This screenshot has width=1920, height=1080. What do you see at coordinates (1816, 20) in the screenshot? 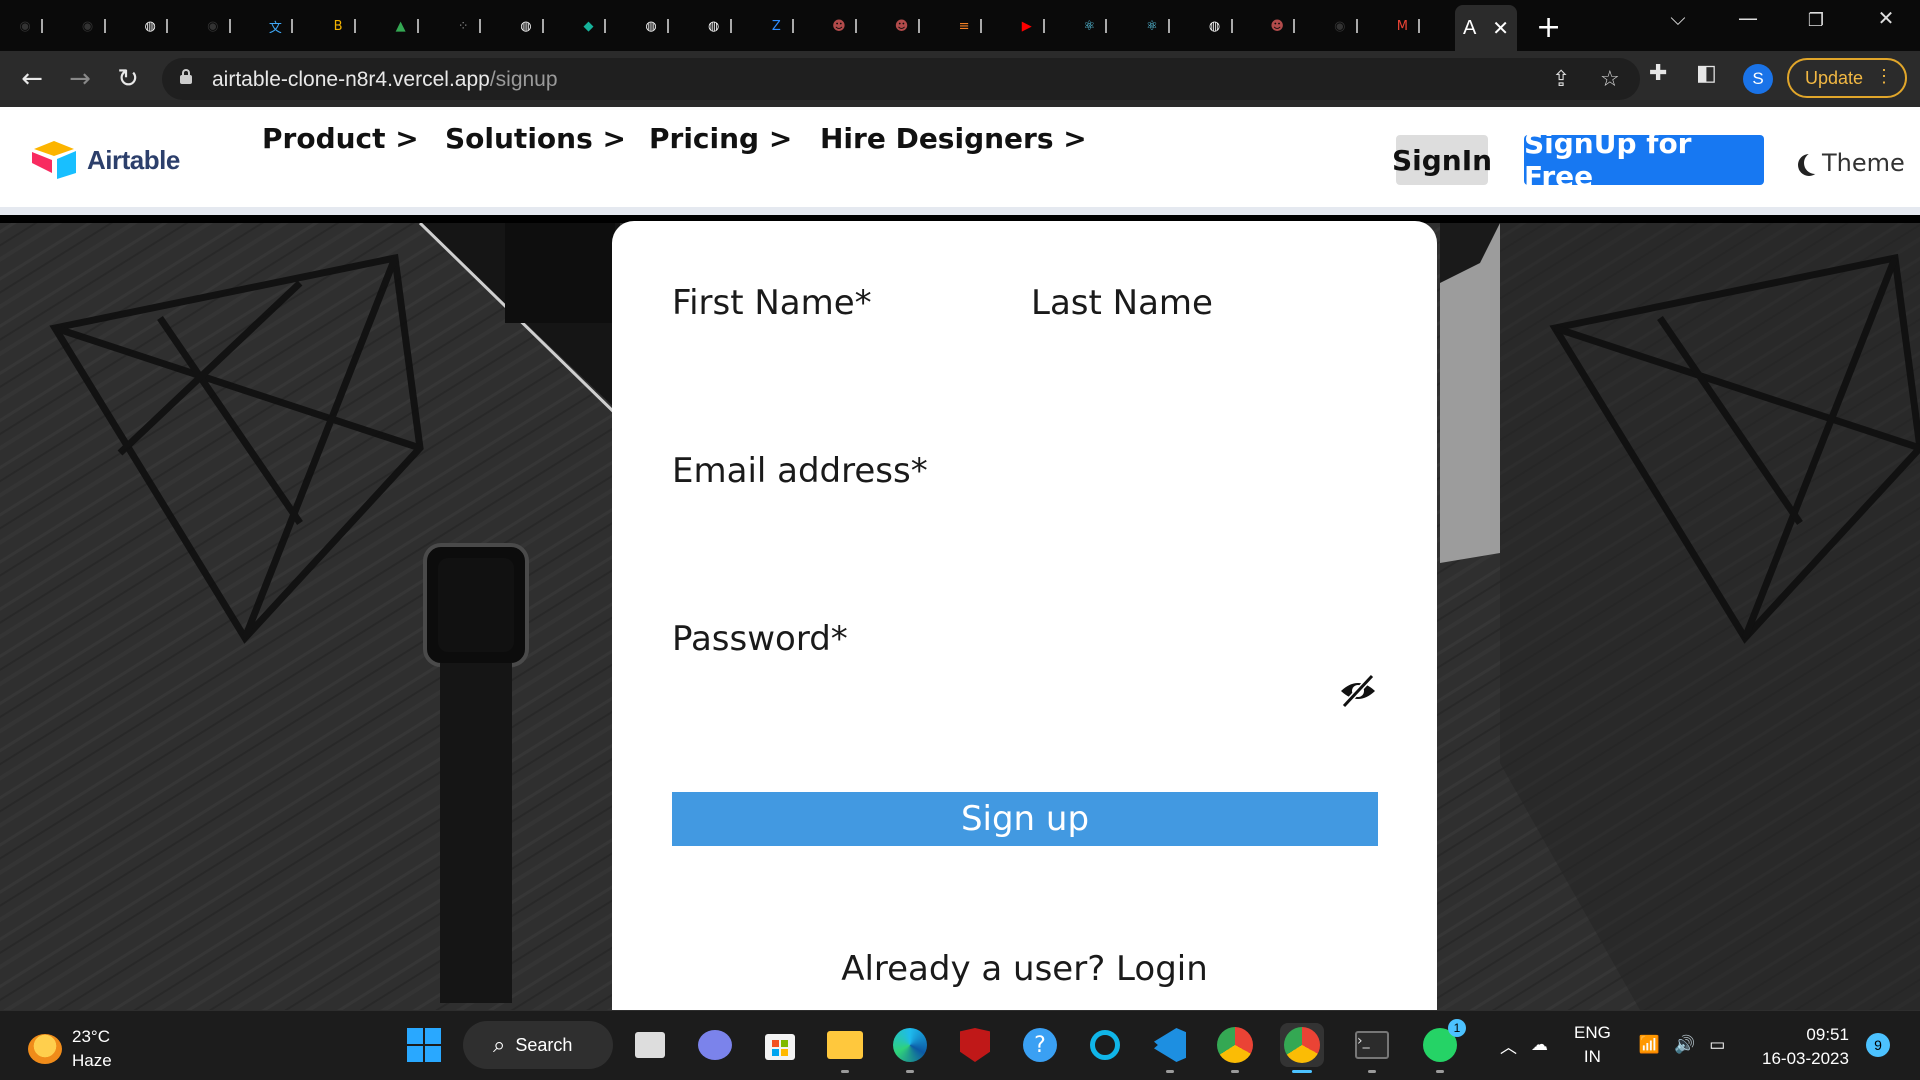
I see `restore-button: ❐` at bounding box center [1816, 20].